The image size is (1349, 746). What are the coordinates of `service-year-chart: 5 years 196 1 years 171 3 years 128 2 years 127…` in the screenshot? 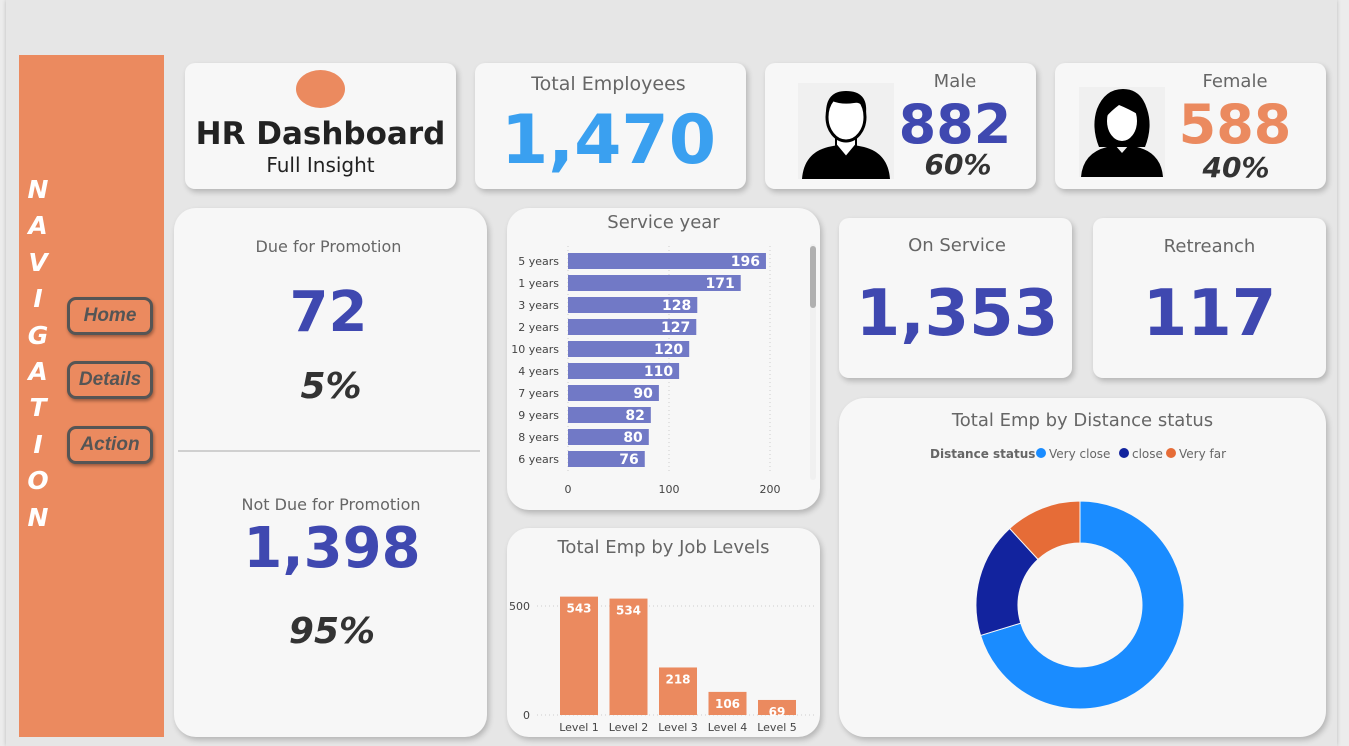 It's located at (646, 371).